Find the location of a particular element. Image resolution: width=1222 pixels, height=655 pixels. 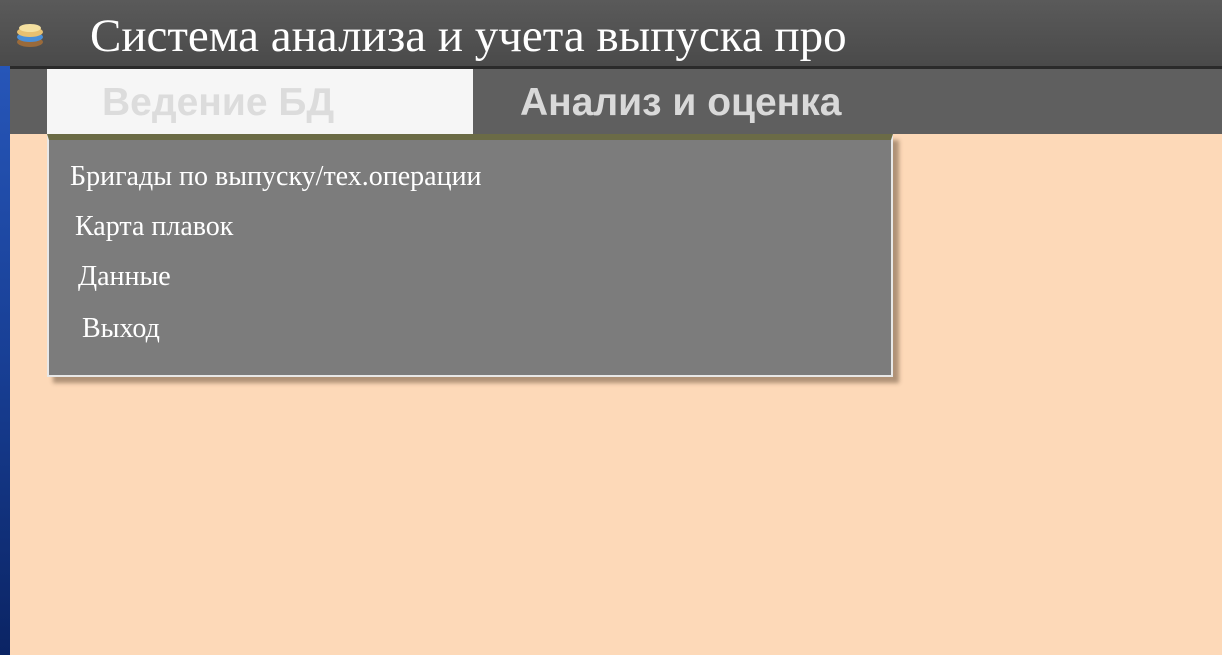

dropdown-item-heat-map: Карта плавок is located at coordinates (154, 227).